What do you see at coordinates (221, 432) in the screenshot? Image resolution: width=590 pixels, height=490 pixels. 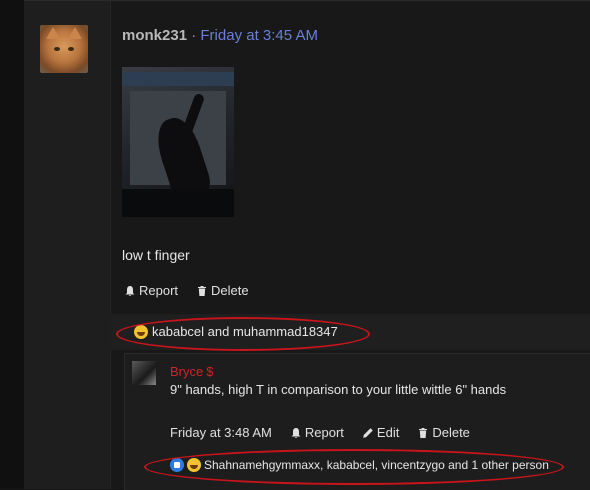 I see `reply-timestamp: Friday at 3:48 AM` at bounding box center [221, 432].